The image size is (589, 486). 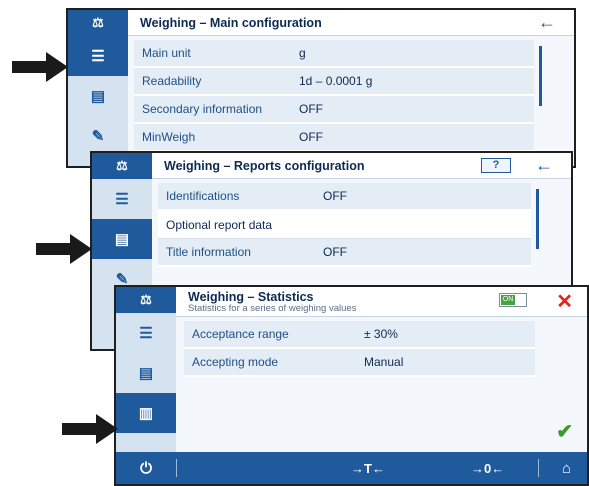 I want to click on header: Weighing – Main configuration ←, so click(x=351, y=23).